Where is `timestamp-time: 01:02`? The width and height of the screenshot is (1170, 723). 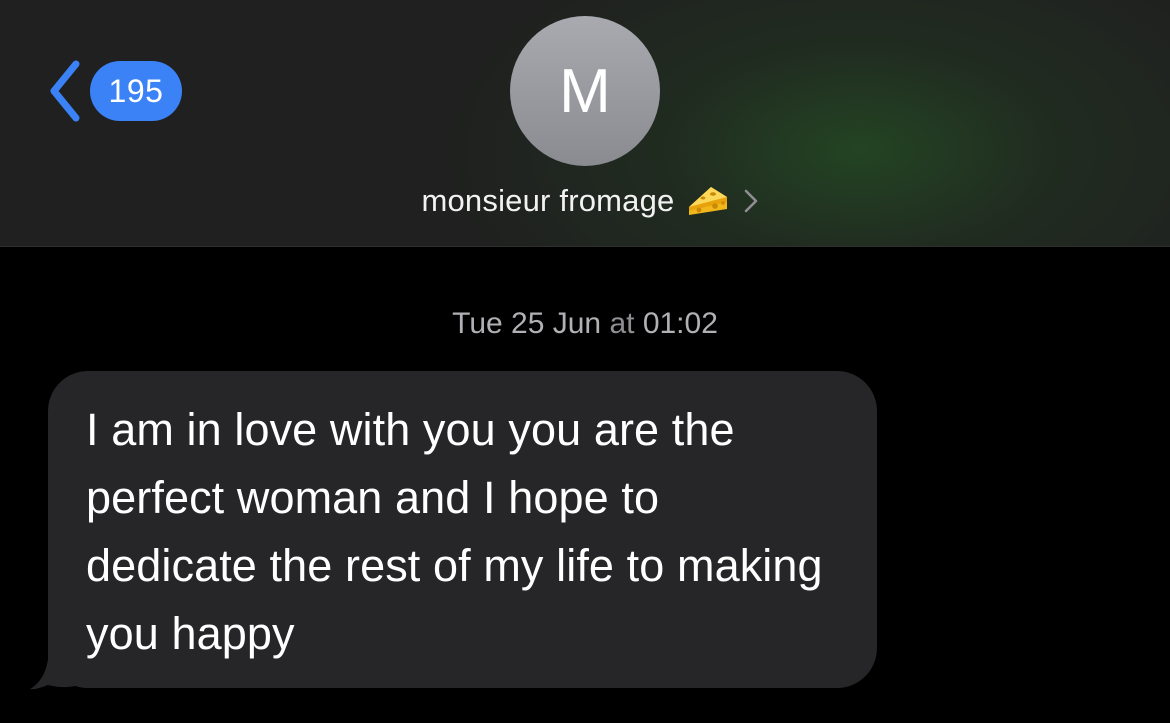 timestamp-time: 01:02 is located at coordinates (680, 323).